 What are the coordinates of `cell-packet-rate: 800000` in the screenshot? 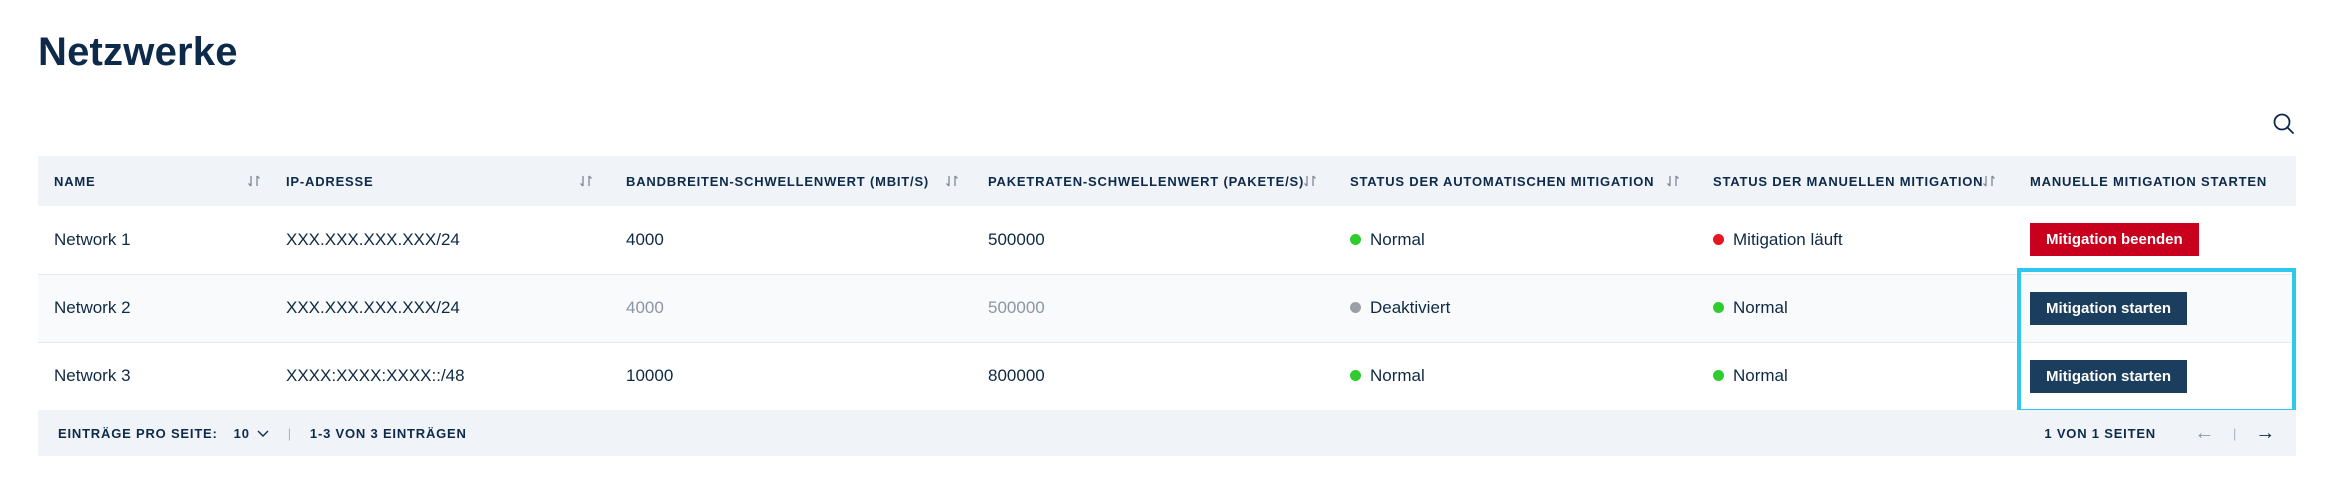 It's located at (1016, 375).